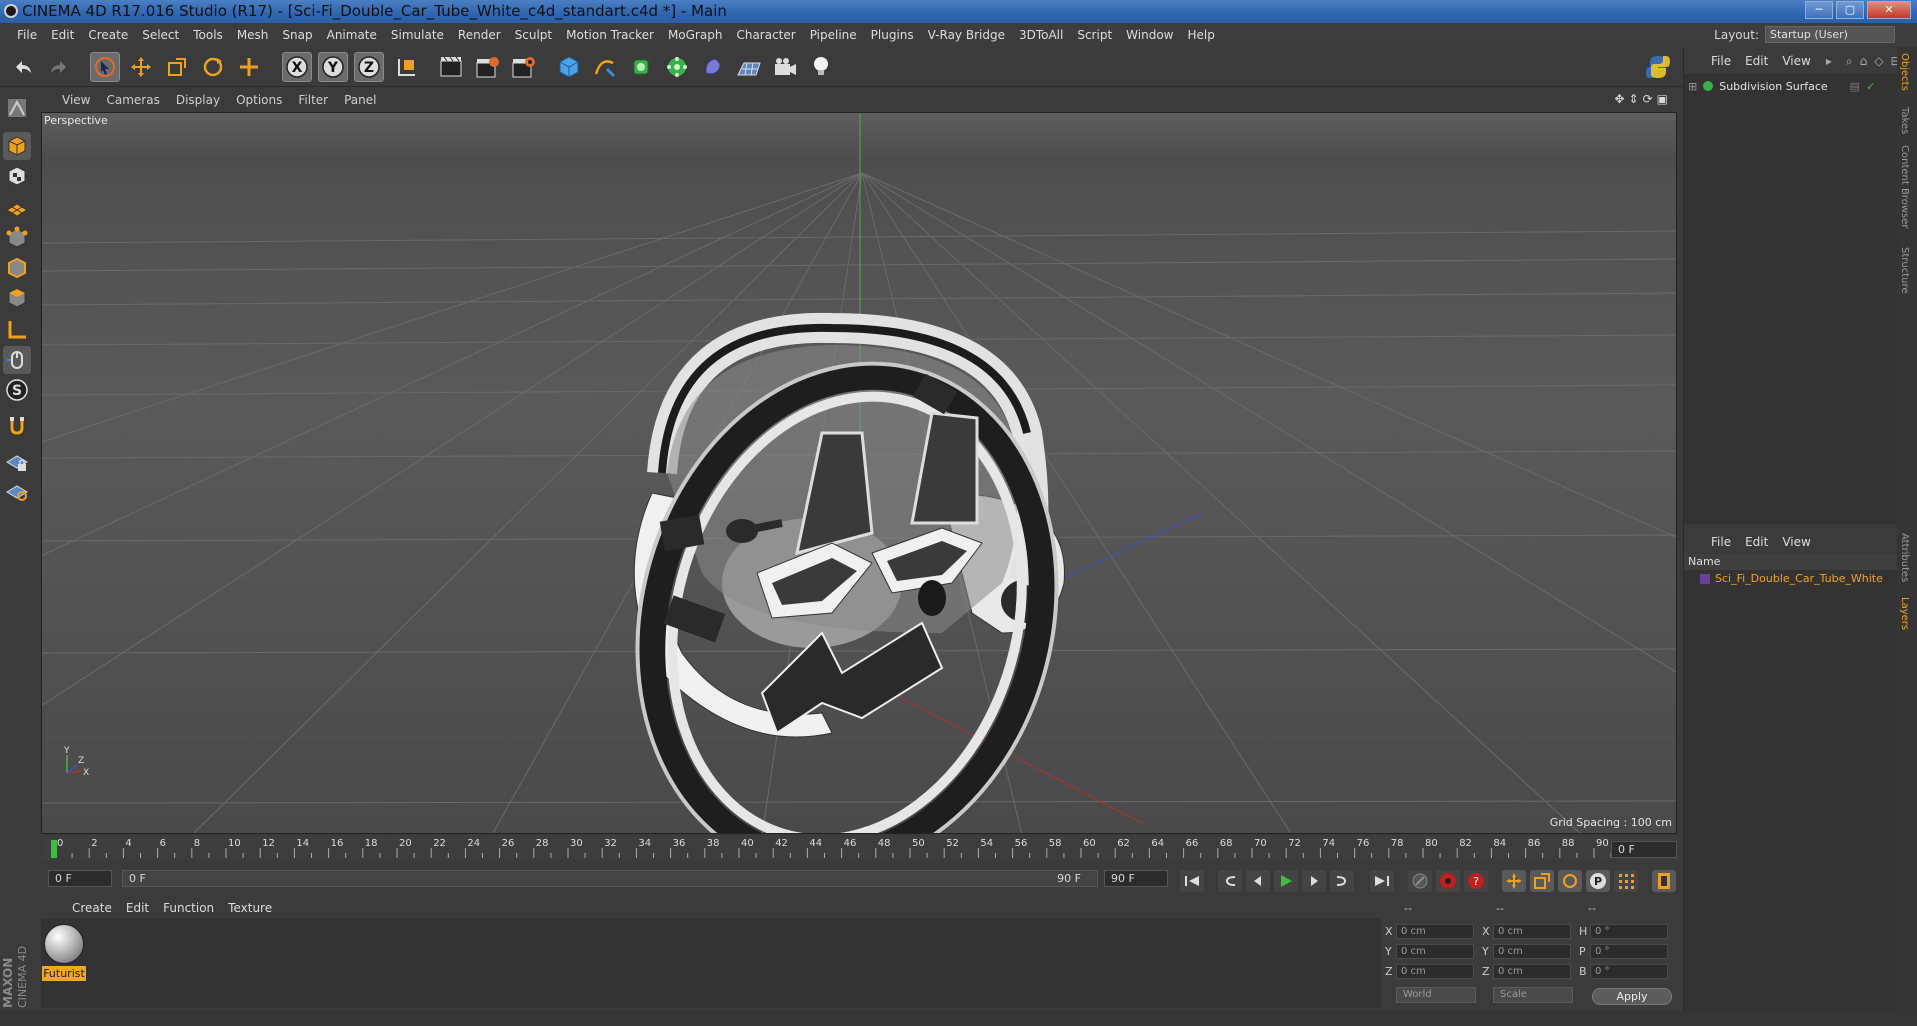 This screenshot has width=1917, height=1026. What do you see at coordinates (479, 35) in the screenshot?
I see `menu-render: Render` at bounding box center [479, 35].